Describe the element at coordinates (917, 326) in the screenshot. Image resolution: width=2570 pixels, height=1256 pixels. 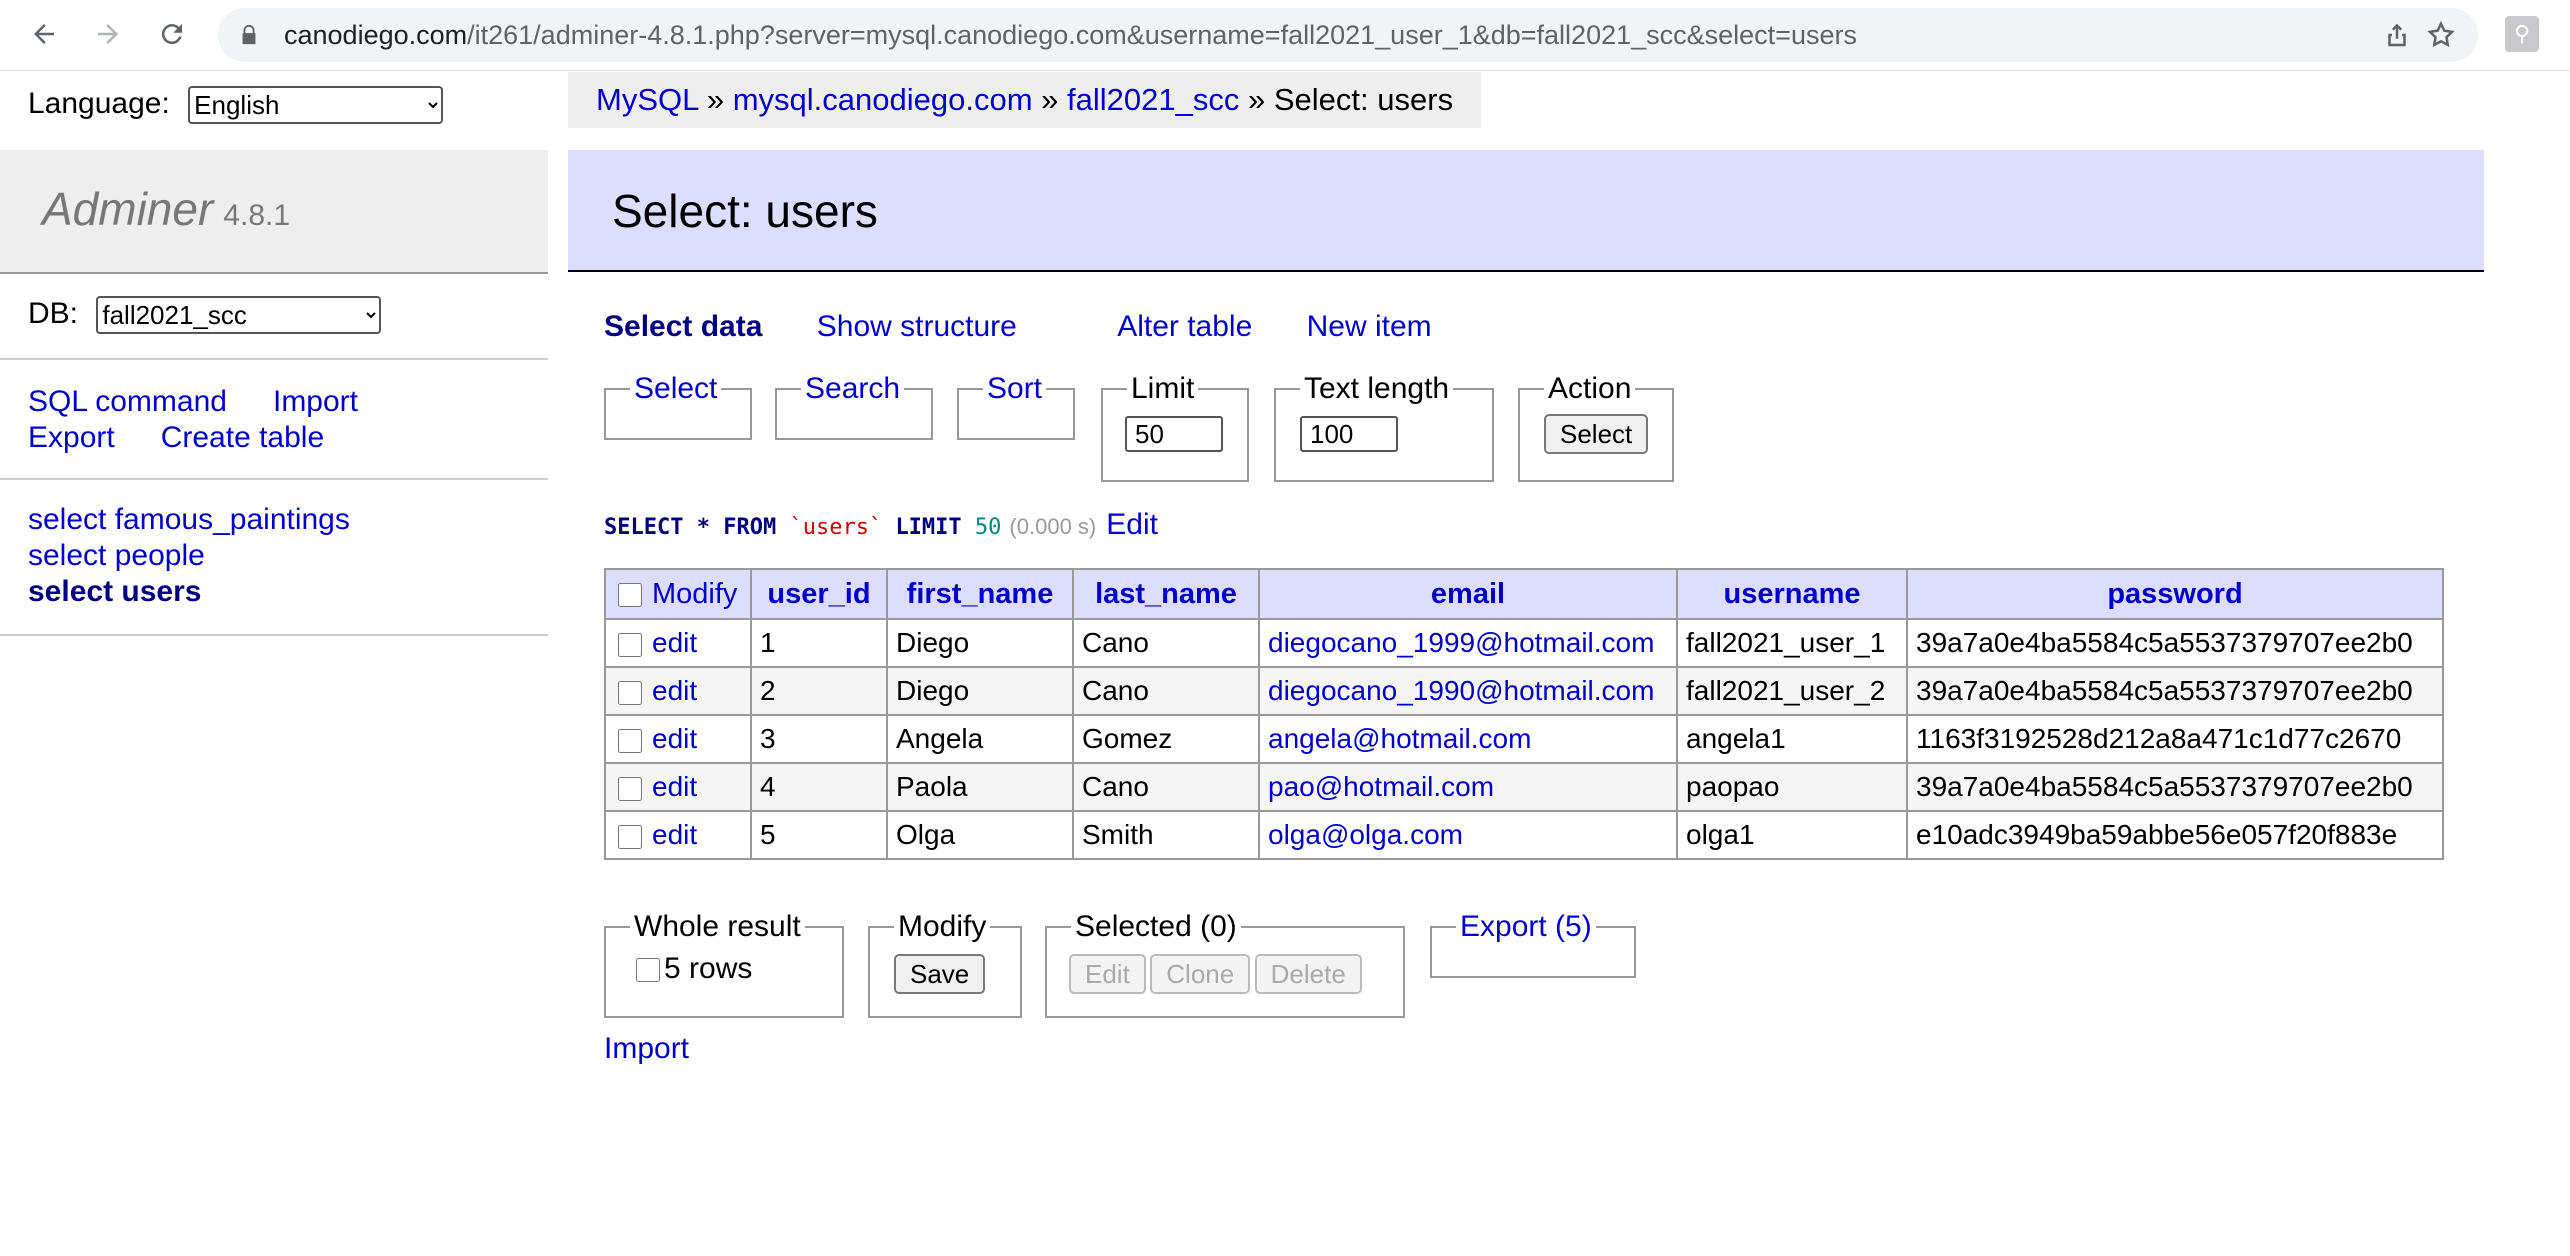
I see `tab-show-structure: Show structure` at that location.